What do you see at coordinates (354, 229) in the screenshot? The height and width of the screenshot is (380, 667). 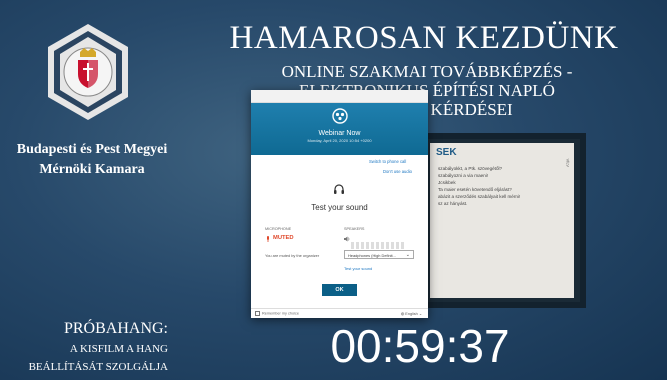 I see `speakers-label: SPEAKERS` at bounding box center [354, 229].